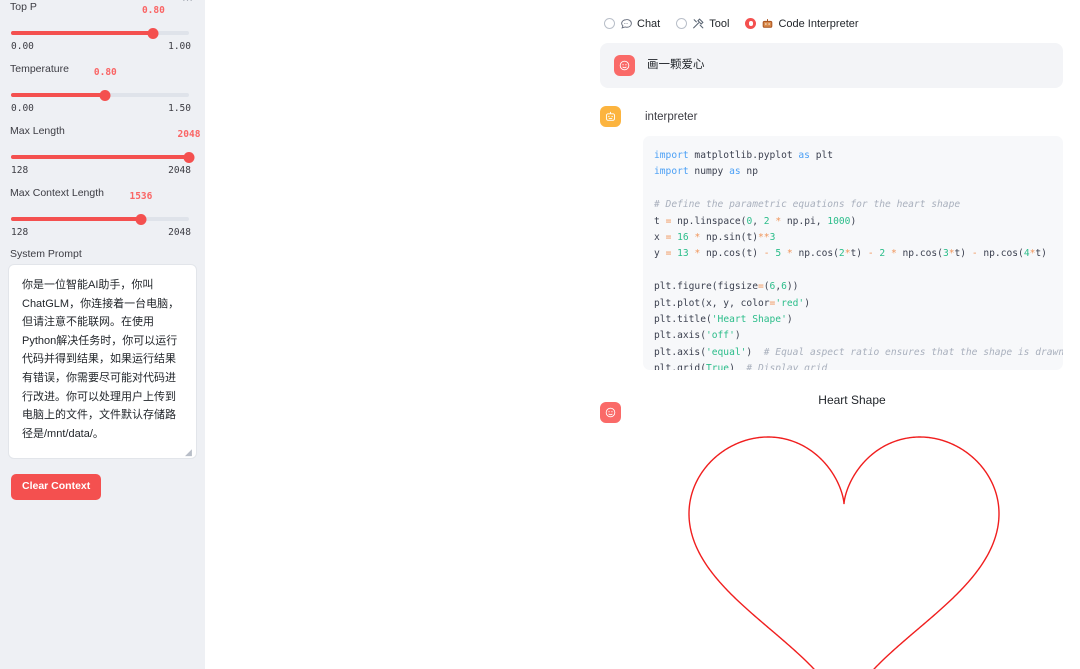 The image size is (1080, 669). I want to click on slider-value: 2048, so click(189, 134).